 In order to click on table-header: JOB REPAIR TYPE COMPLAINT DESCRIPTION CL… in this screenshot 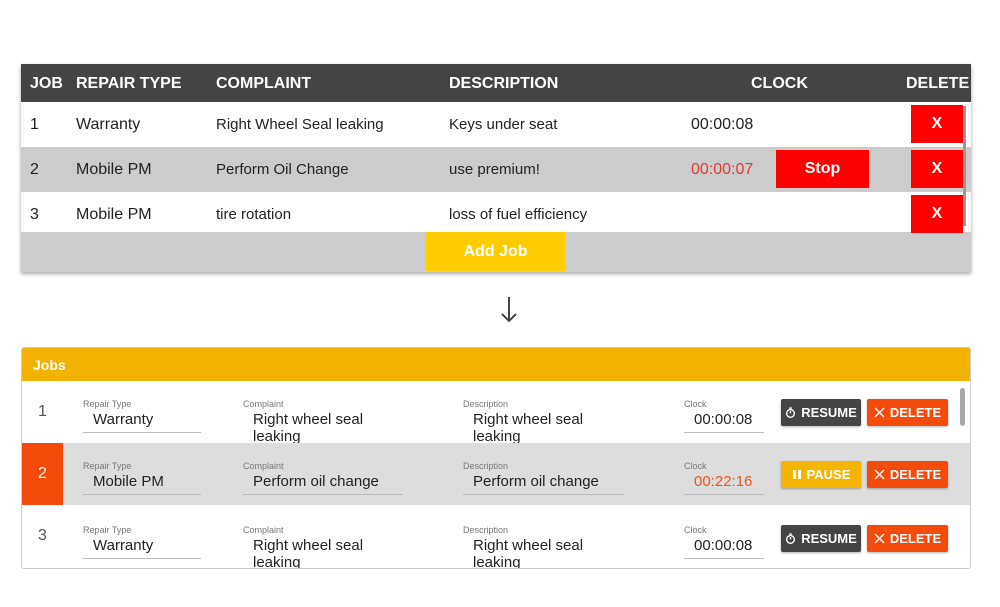, I will do `click(496, 83)`.